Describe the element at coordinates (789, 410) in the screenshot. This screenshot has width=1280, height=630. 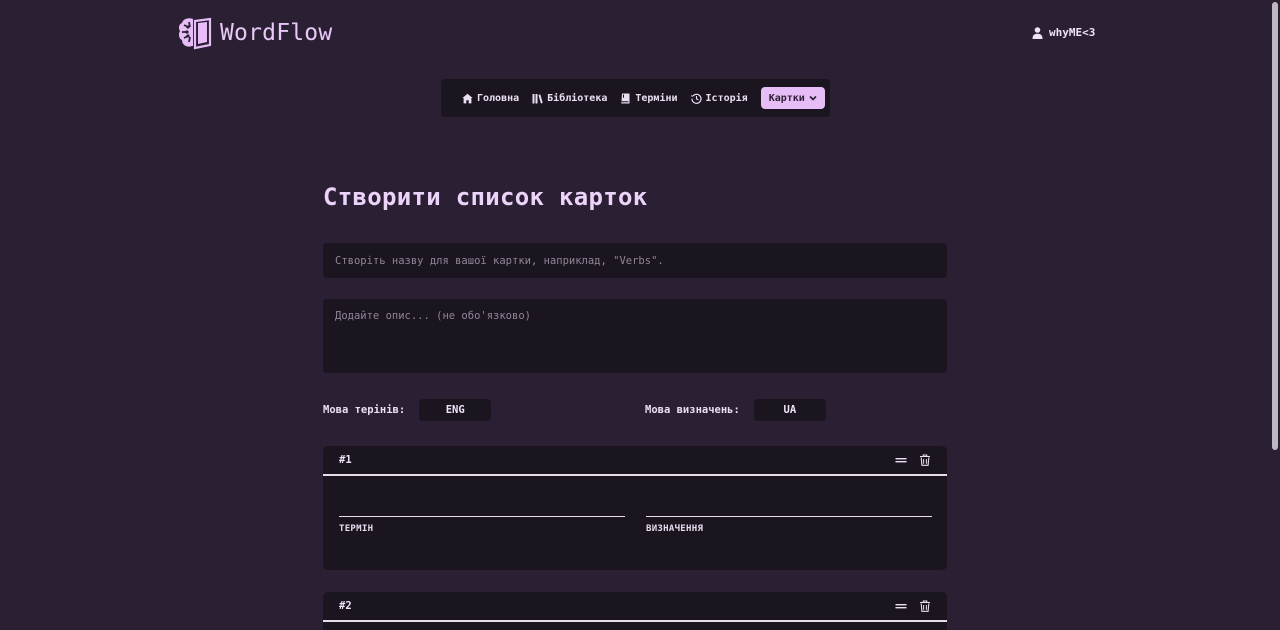
I see `definition-language-select: UA` at that location.